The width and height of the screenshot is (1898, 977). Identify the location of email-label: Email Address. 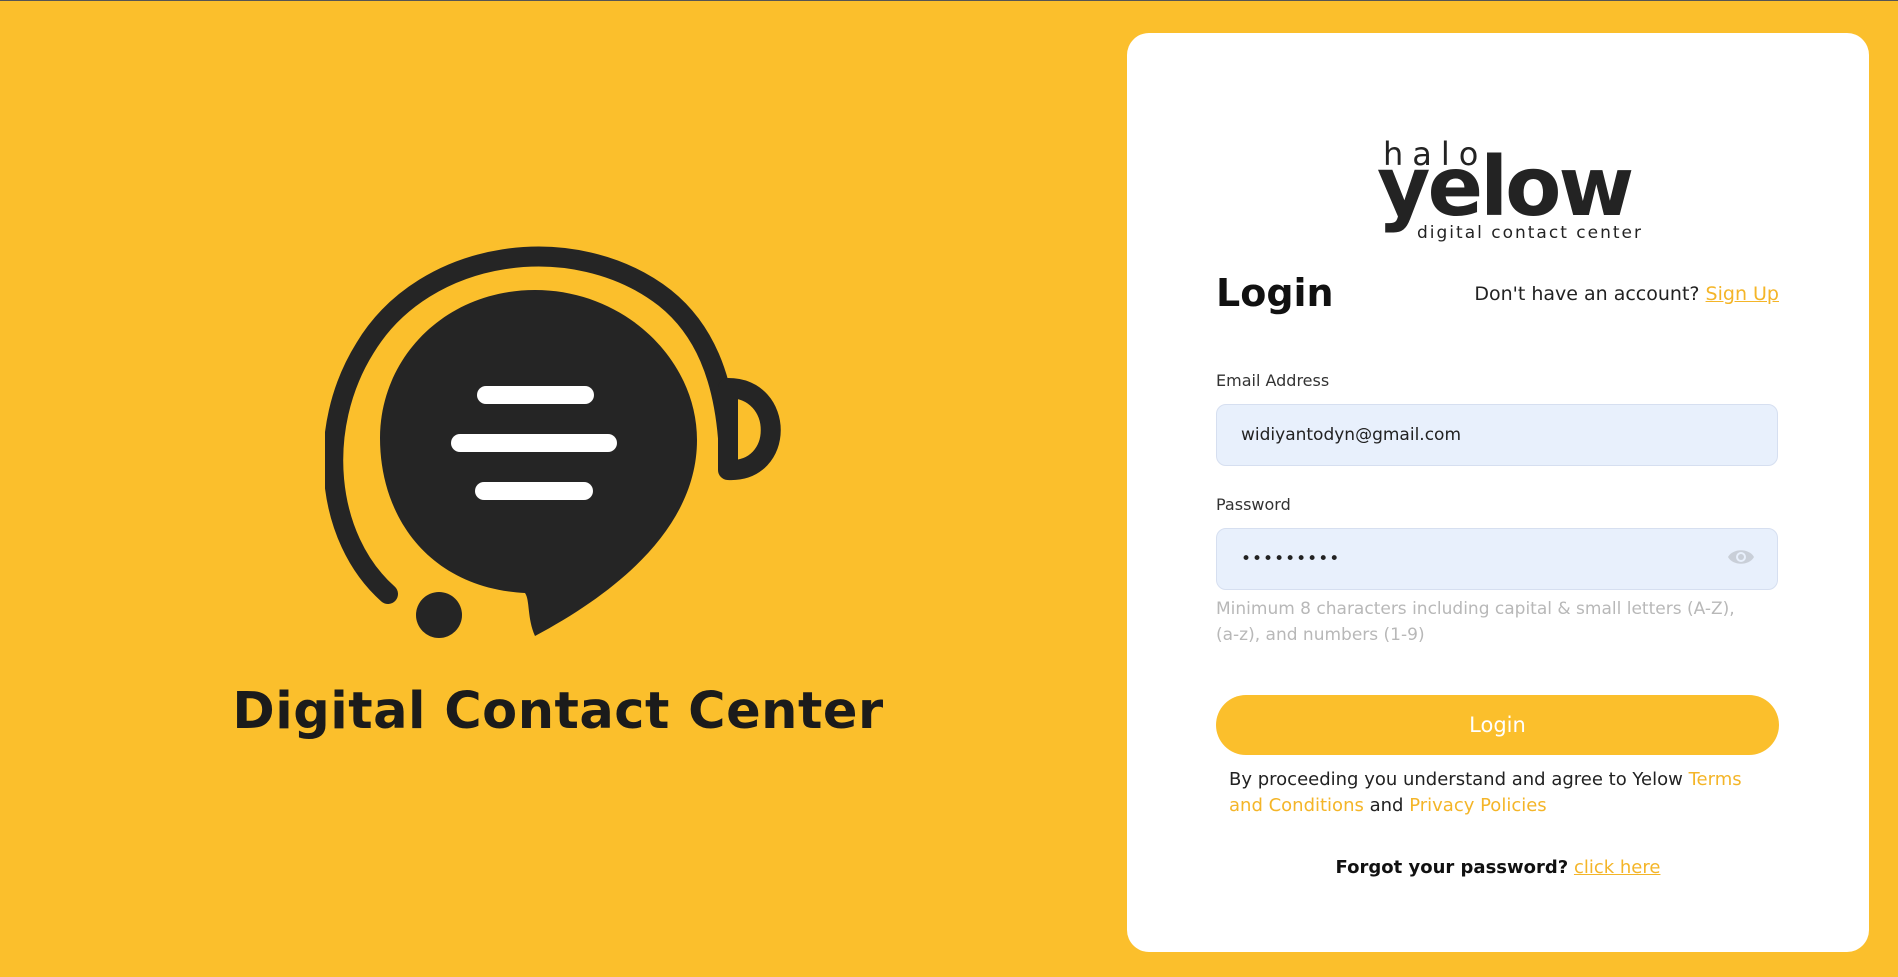
(1273, 380).